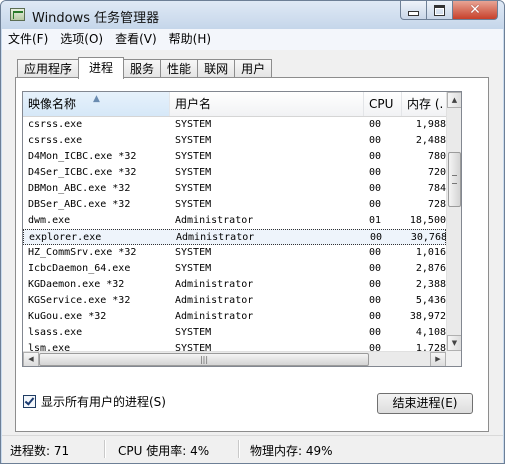 The image size is (505, 464). I want to click on end-process-button: 结束进程(E), so click(425, 403).